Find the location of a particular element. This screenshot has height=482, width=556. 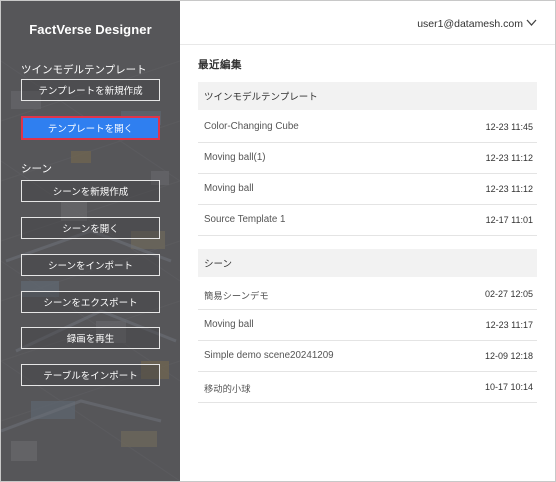

item-timestamp: 12-09 12:18 is located at coordinates (508, 356).